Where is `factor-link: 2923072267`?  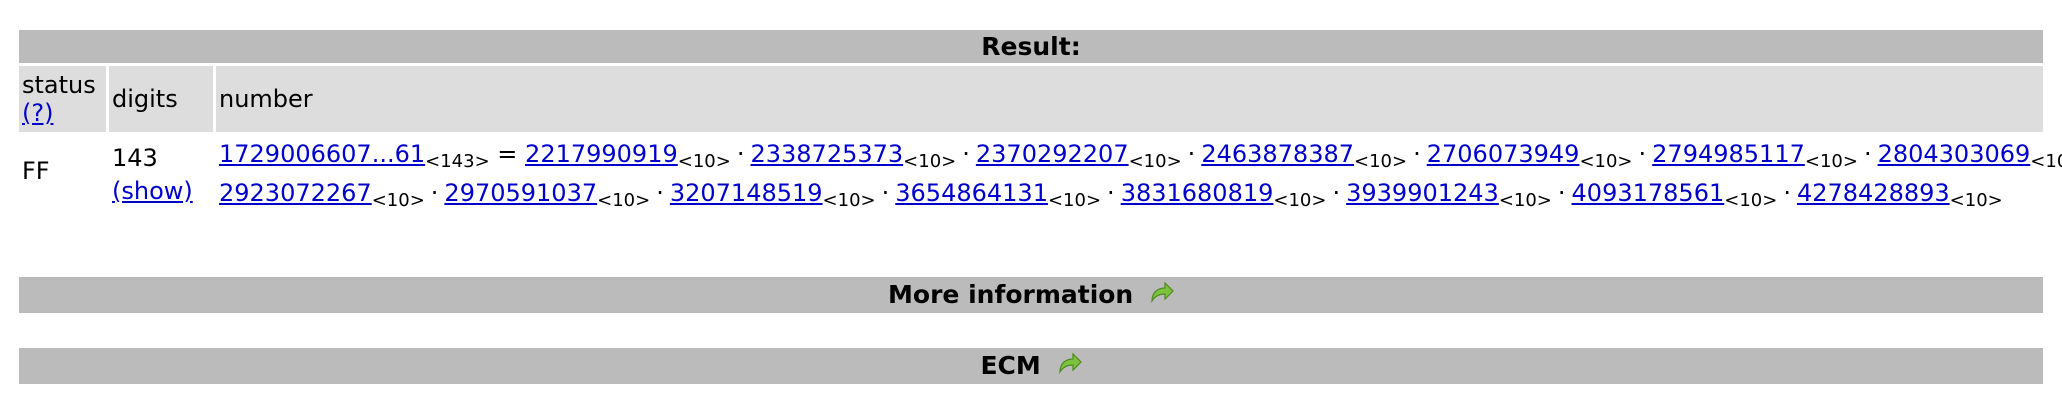
factor-link: 2923072267 is located at coordinates (295, 193).